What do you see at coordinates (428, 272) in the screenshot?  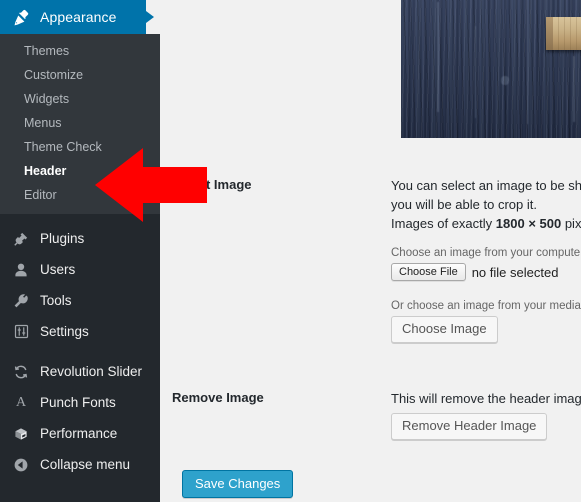 I see `choose-file-button: Choose File` at bounding box center [428, 272].